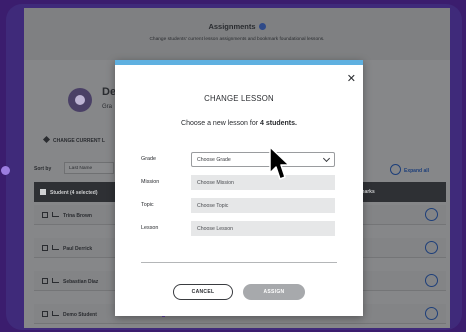 Image resolution: width=466 pixels, height=332 pixels. Describe the element at coordinates (239, 98) in the screenshot. I see `modal-title: CHANGE LESSON` at that location.